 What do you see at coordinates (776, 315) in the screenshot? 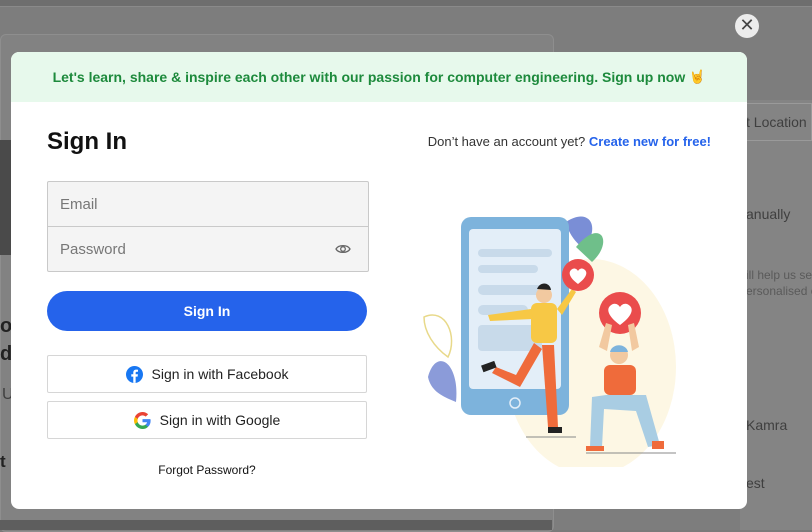
I see `background-right-panel` at bounding box center [776, 315].